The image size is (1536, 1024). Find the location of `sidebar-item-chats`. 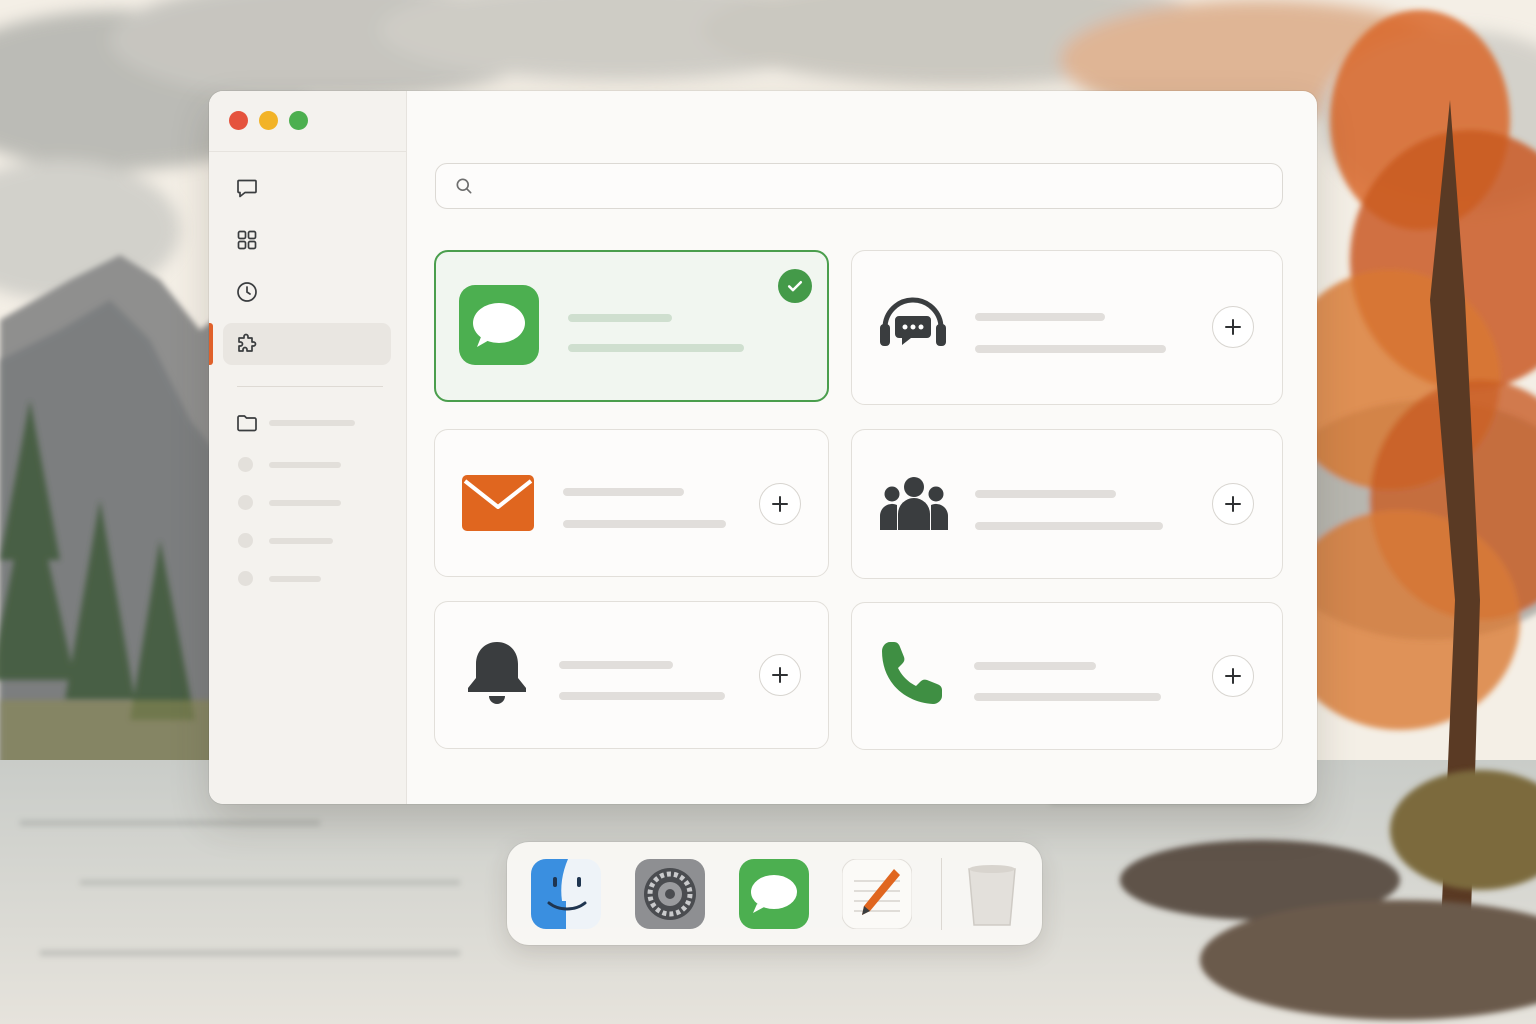

sidebar-item-chats is located at coordinates (307, 188).